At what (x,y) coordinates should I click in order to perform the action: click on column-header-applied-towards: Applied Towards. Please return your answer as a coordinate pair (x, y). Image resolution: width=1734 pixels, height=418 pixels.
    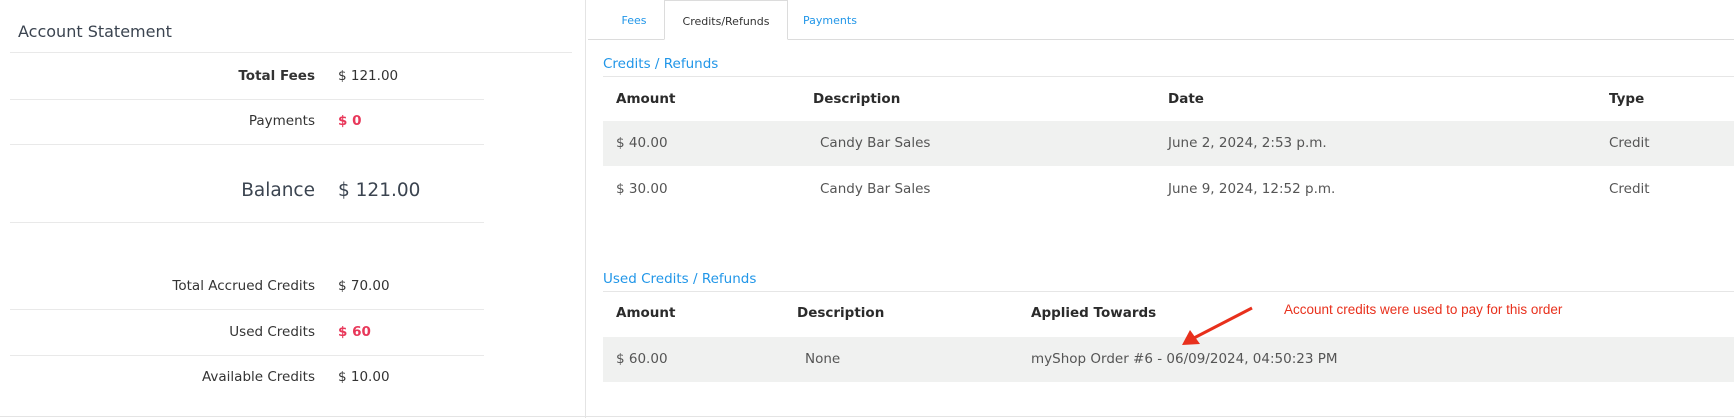
    Looking at the image, I should click on (1094, 313).